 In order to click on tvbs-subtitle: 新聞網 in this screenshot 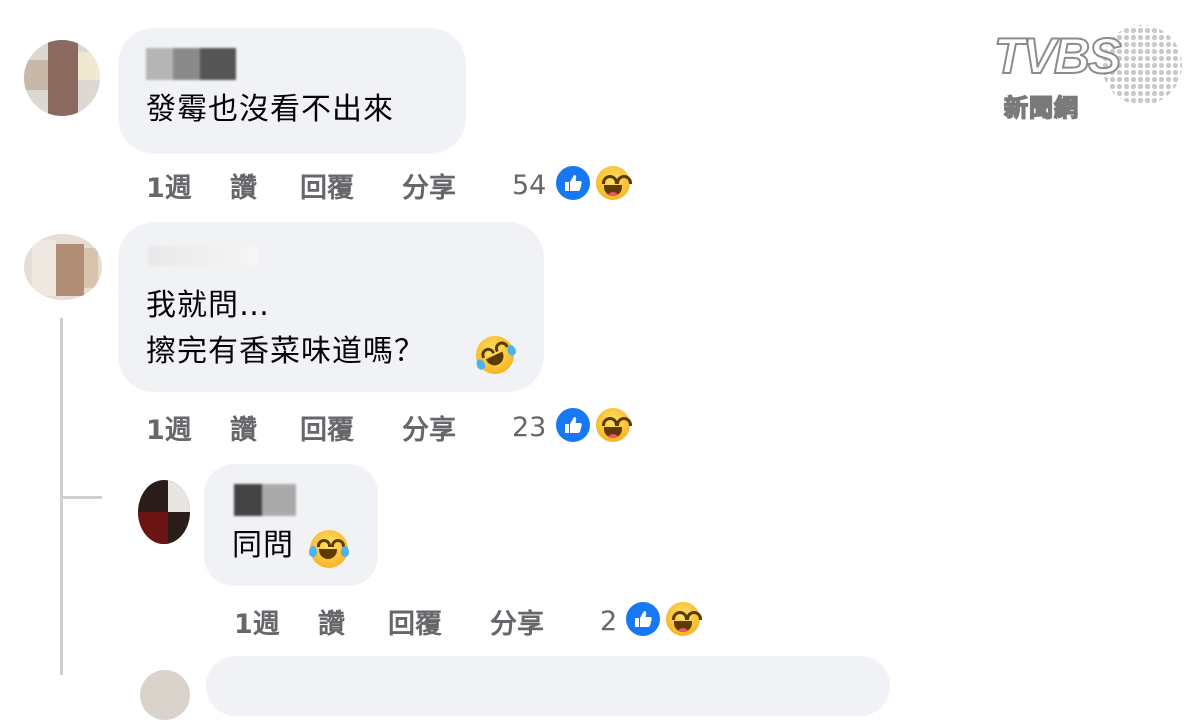, I will do `click(1041, 108)`.